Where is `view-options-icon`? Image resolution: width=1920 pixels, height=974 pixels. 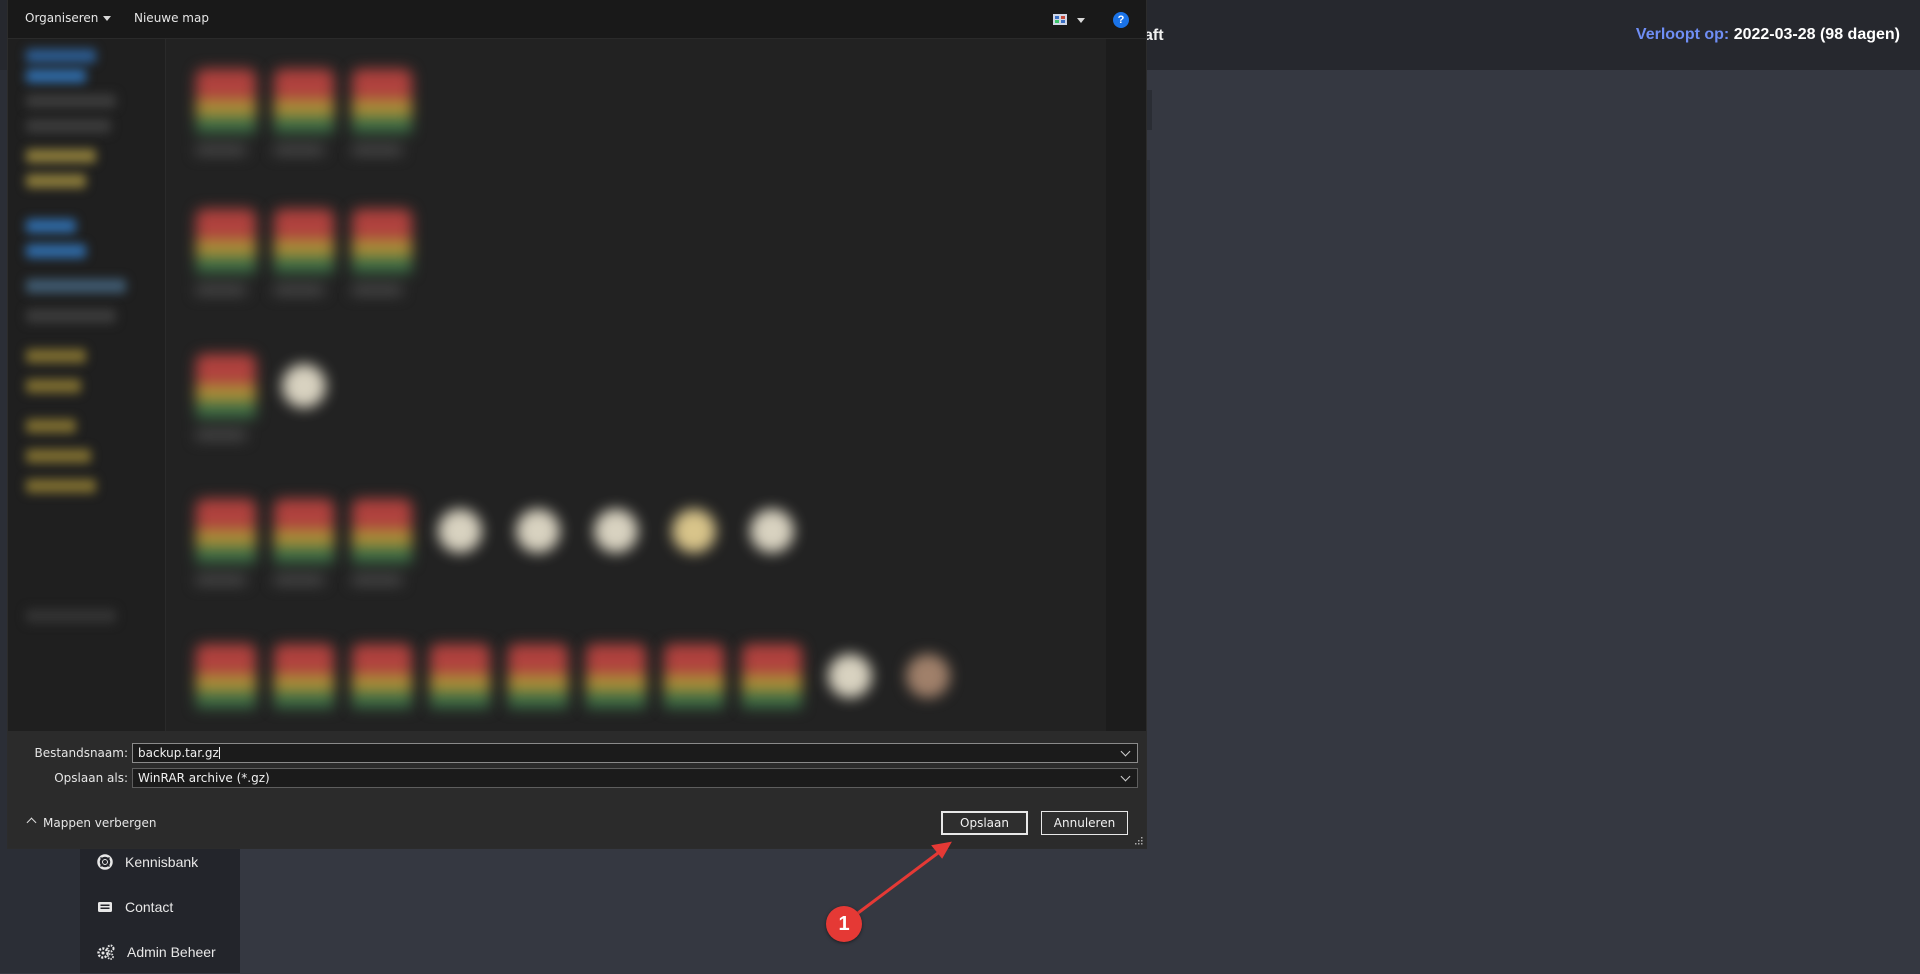
view-options-icon is located at coordinates (1072, 20).